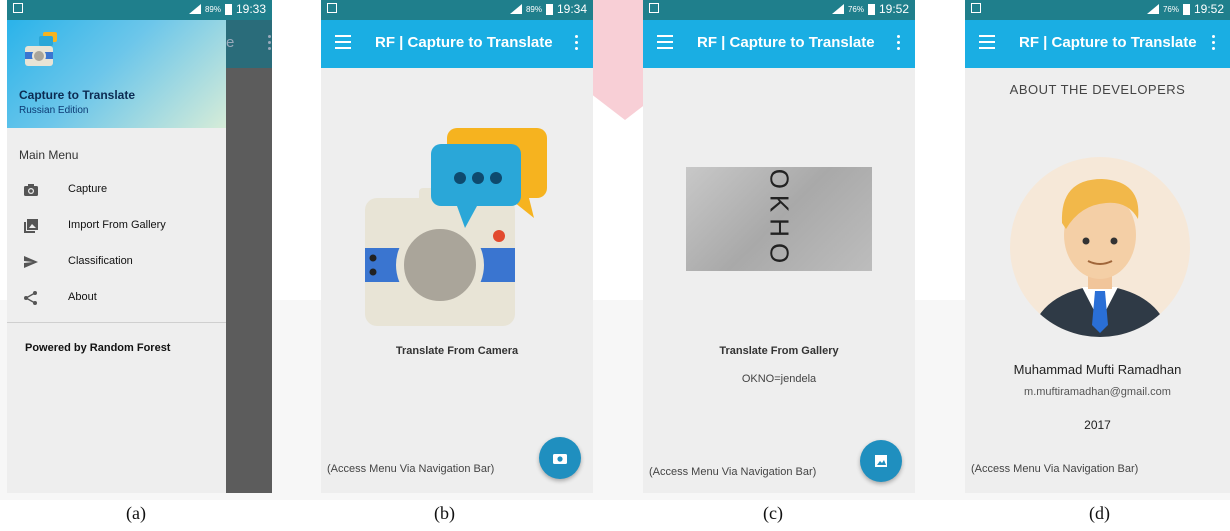 Image resolution: width=1230 pixels, height=531 pixels. What do you see at coordinates (98, 348) in the screenshot?
I see `drawer-footer-text: Powered by Random Forest` at bounding box center [98, 348].